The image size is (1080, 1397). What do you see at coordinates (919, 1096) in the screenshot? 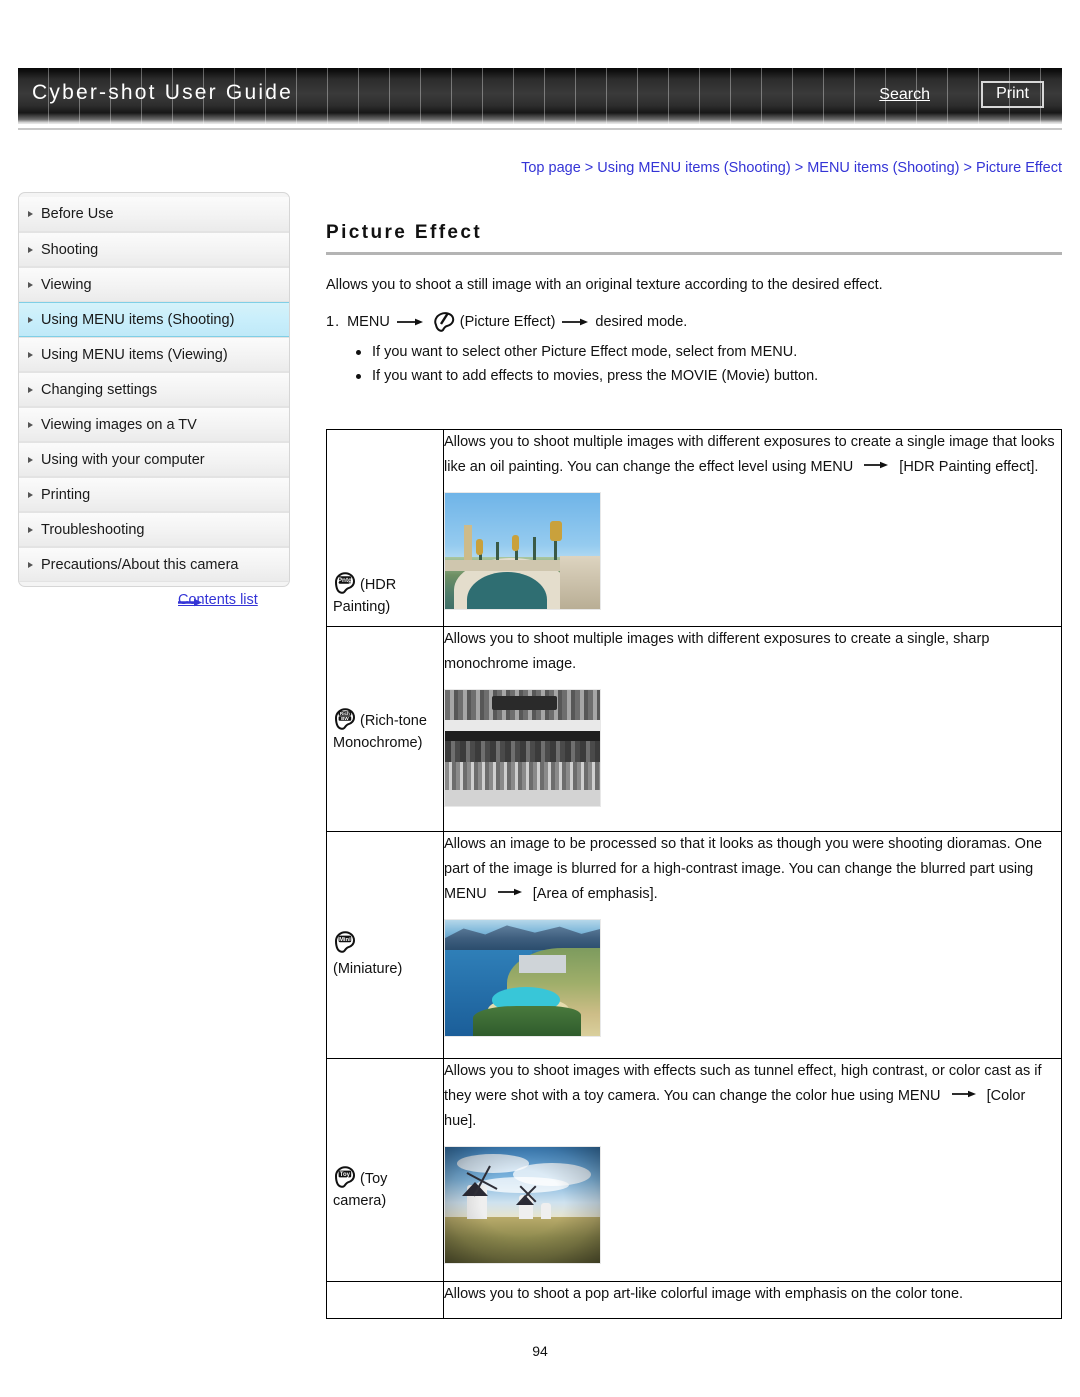
I see `desc-line: MENU` at bounding box center [919, 1096].